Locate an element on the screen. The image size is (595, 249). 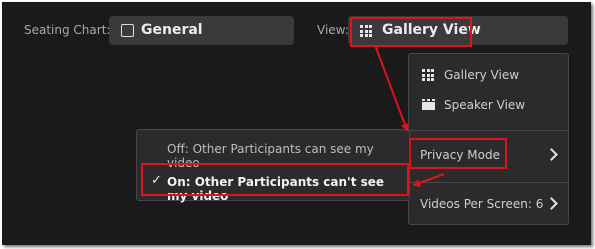
arrow-to-privacy-mode is located at coordinates (391, 88).